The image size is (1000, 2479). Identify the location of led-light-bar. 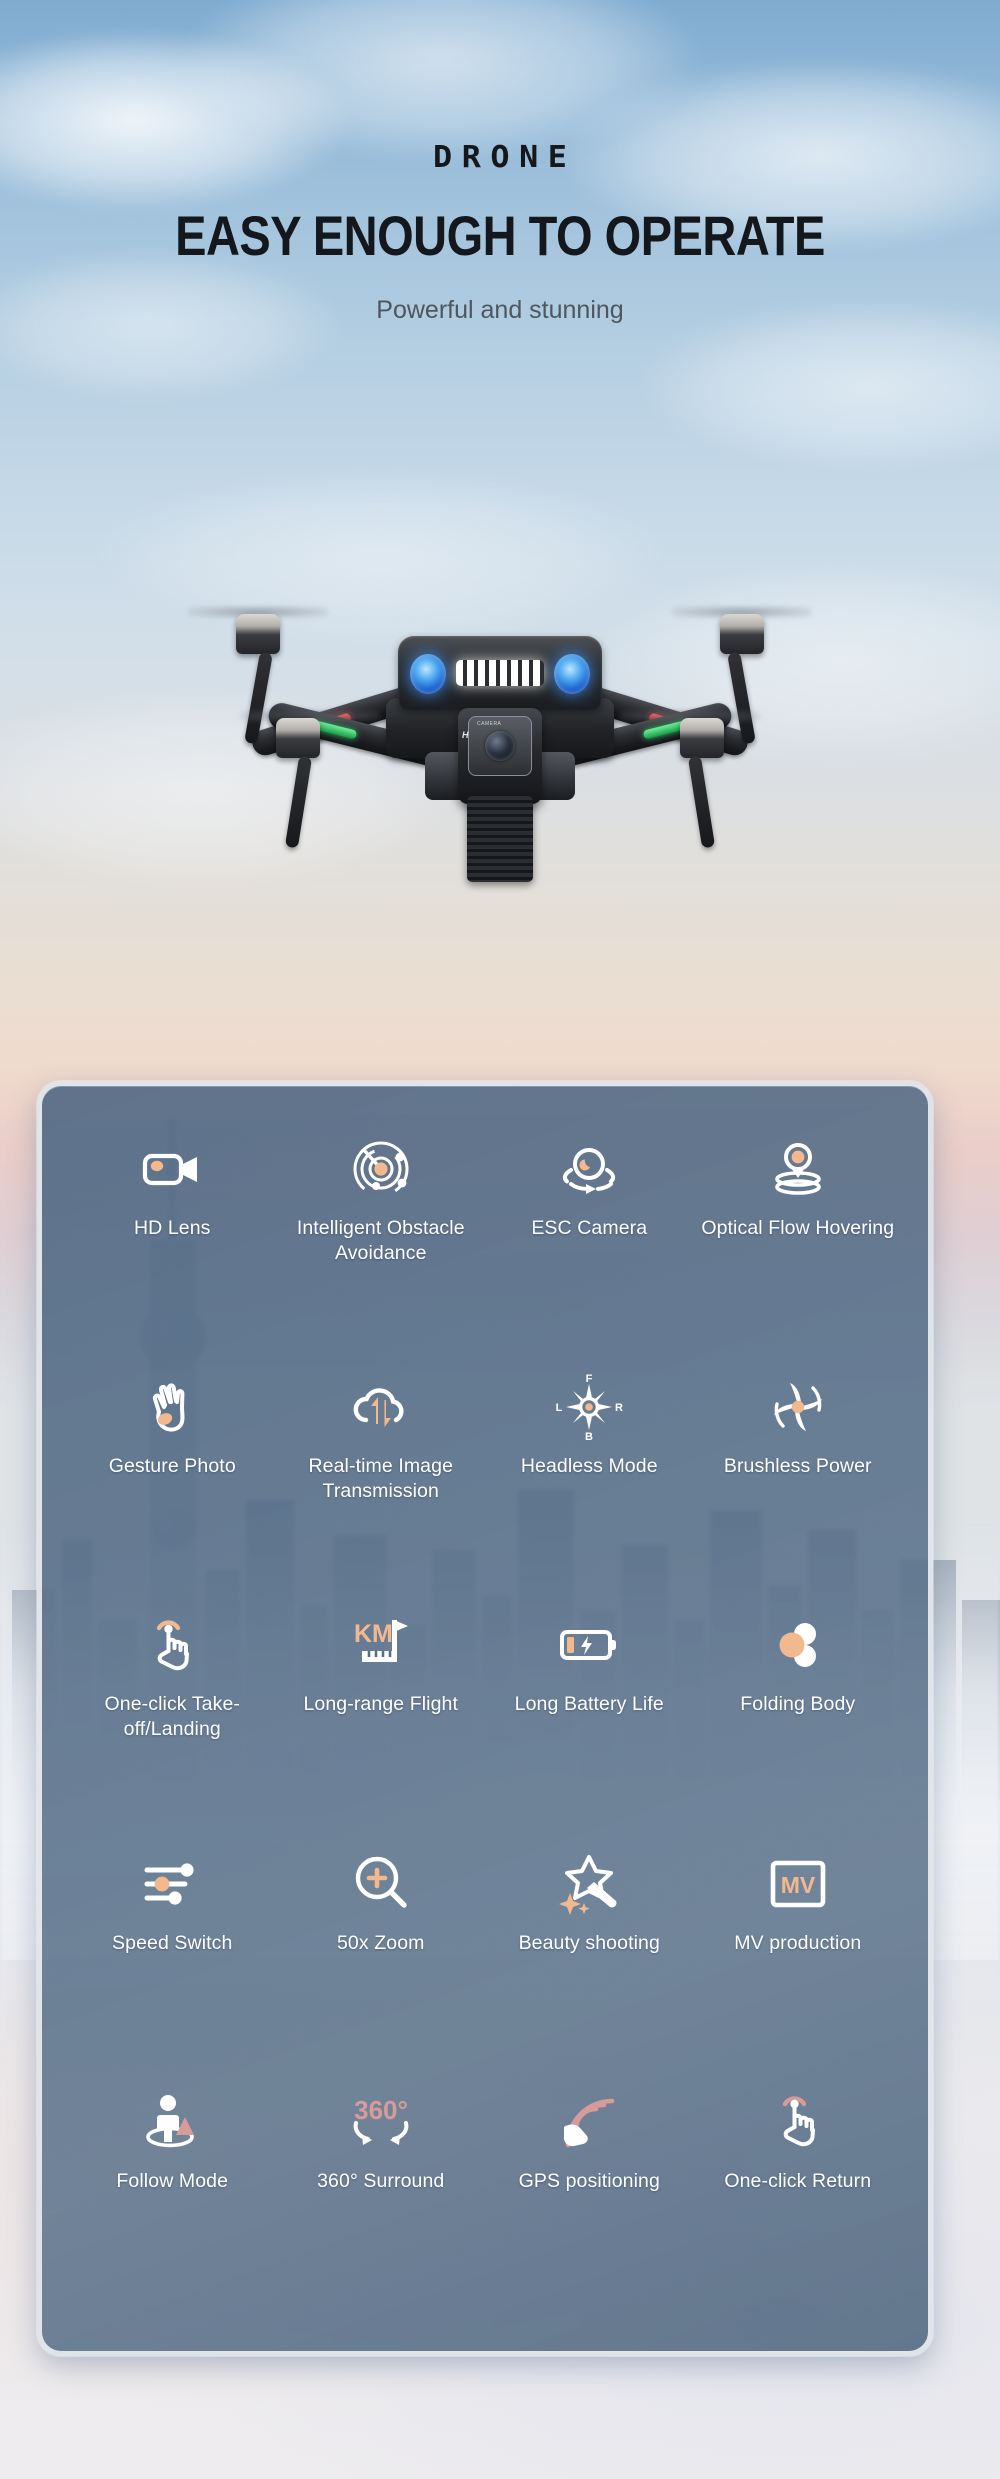
(500, 673).